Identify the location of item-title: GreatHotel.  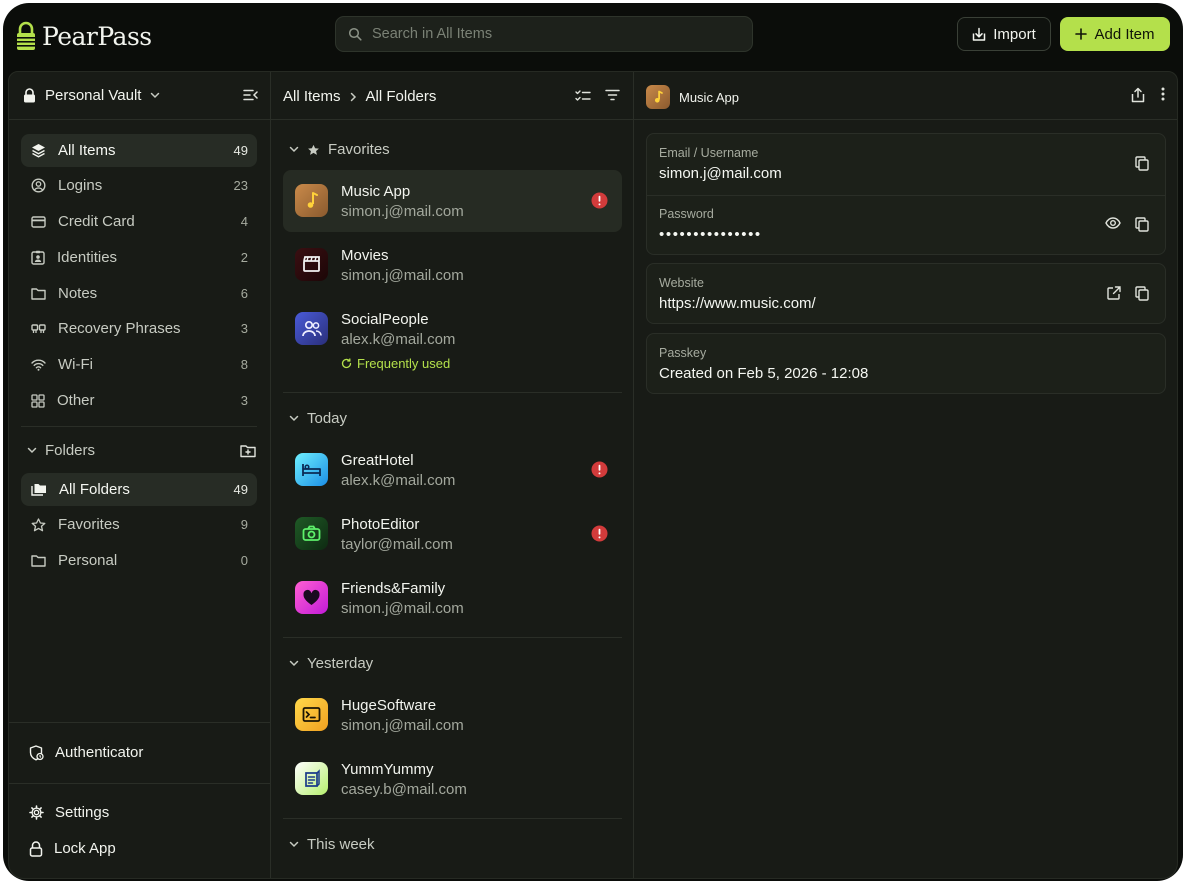
(377, 460).